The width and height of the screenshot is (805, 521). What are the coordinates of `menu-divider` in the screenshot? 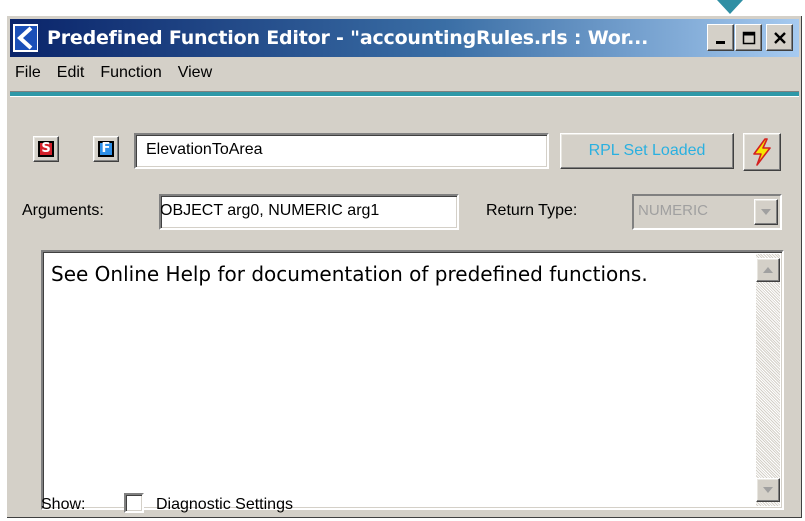 It's located at (404, 94).